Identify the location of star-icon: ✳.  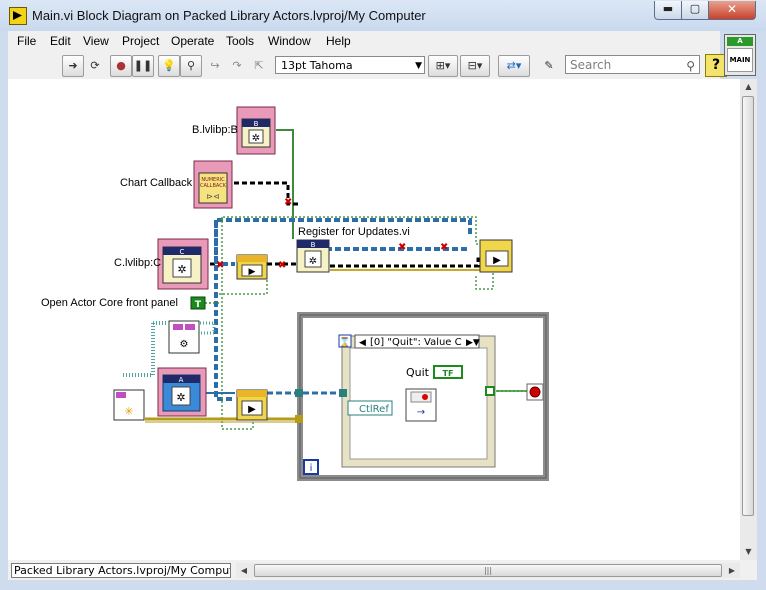
(128, 411).